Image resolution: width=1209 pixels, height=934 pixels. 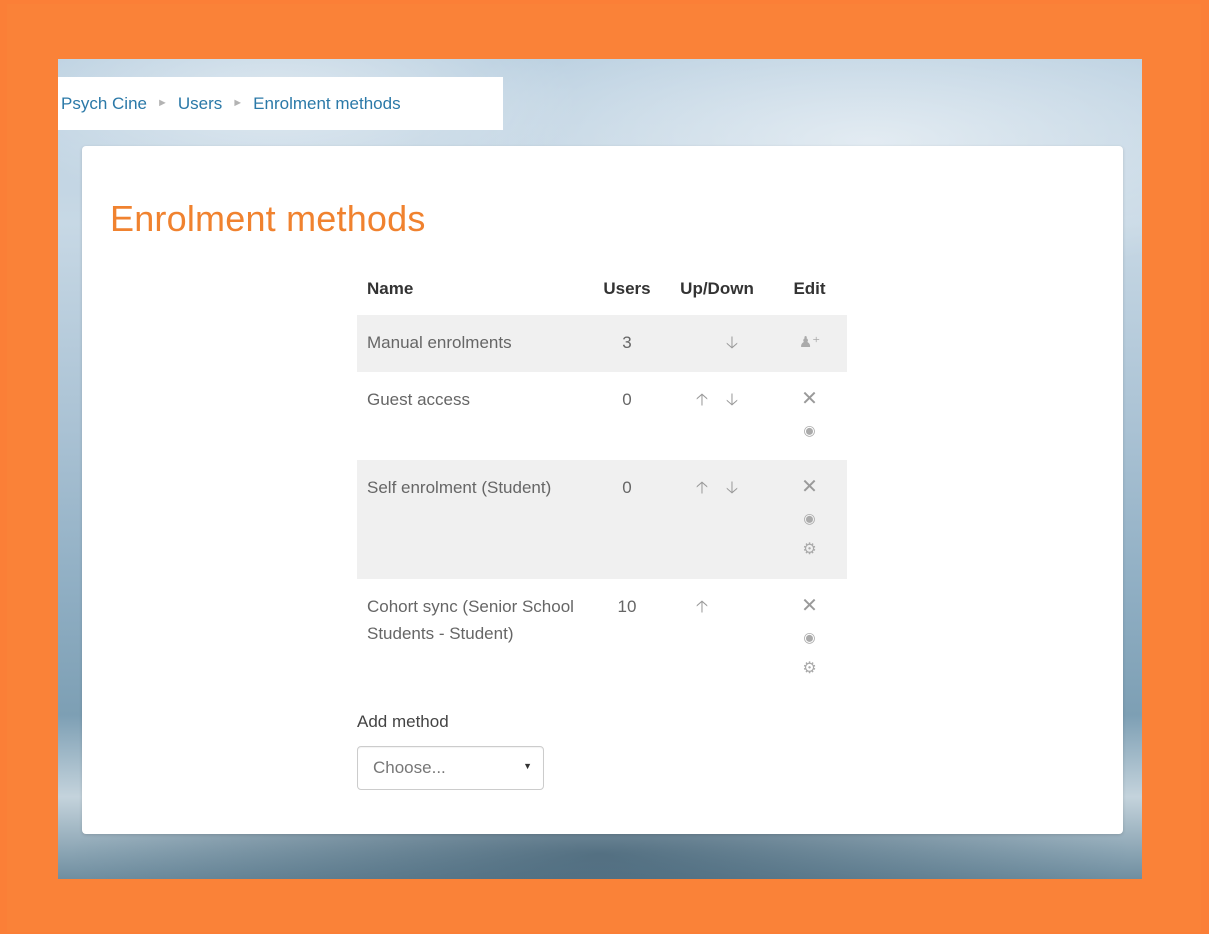 I want to click on updown-cell: 🡡, so click(x=717, y=638).